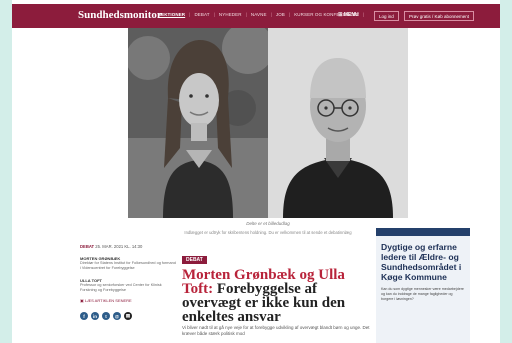 The height and width of the screenshot is (343, 512). I want to click on date-value: 25. MAR. 2021 KL. 14:30, so click(119, 246).